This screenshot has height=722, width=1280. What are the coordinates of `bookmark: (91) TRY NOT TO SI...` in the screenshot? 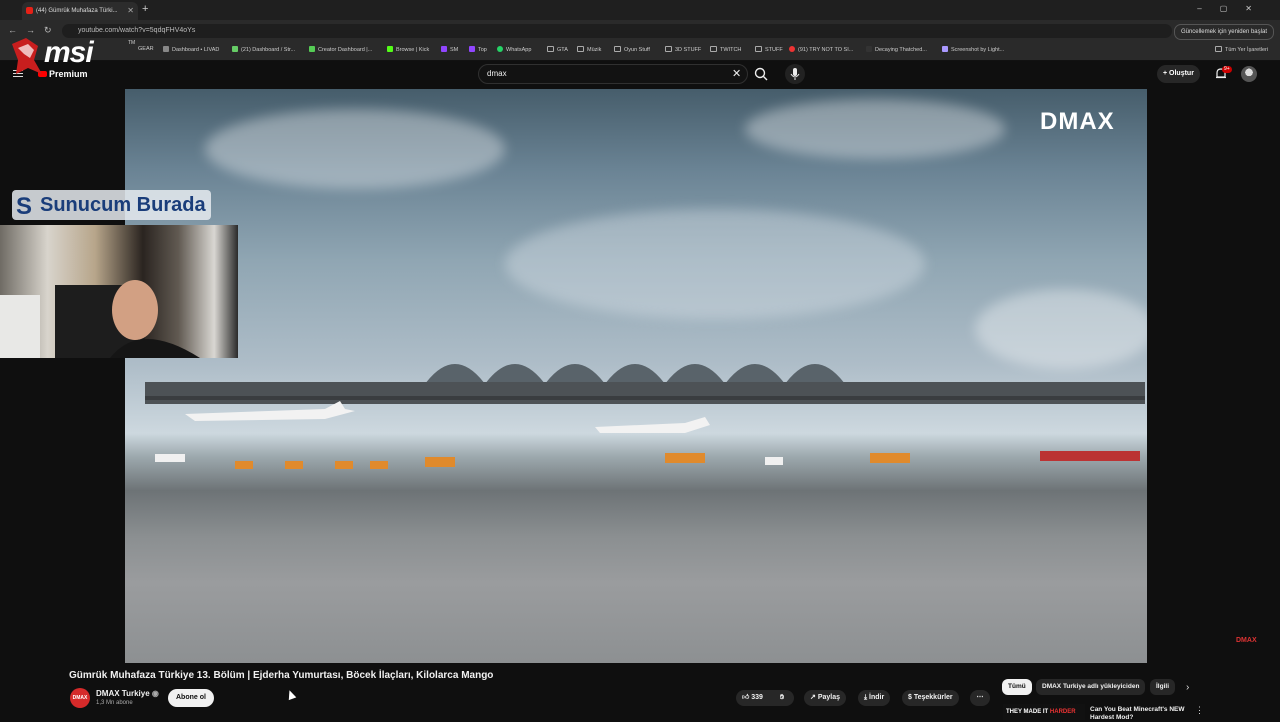 It's located at (821, 49).